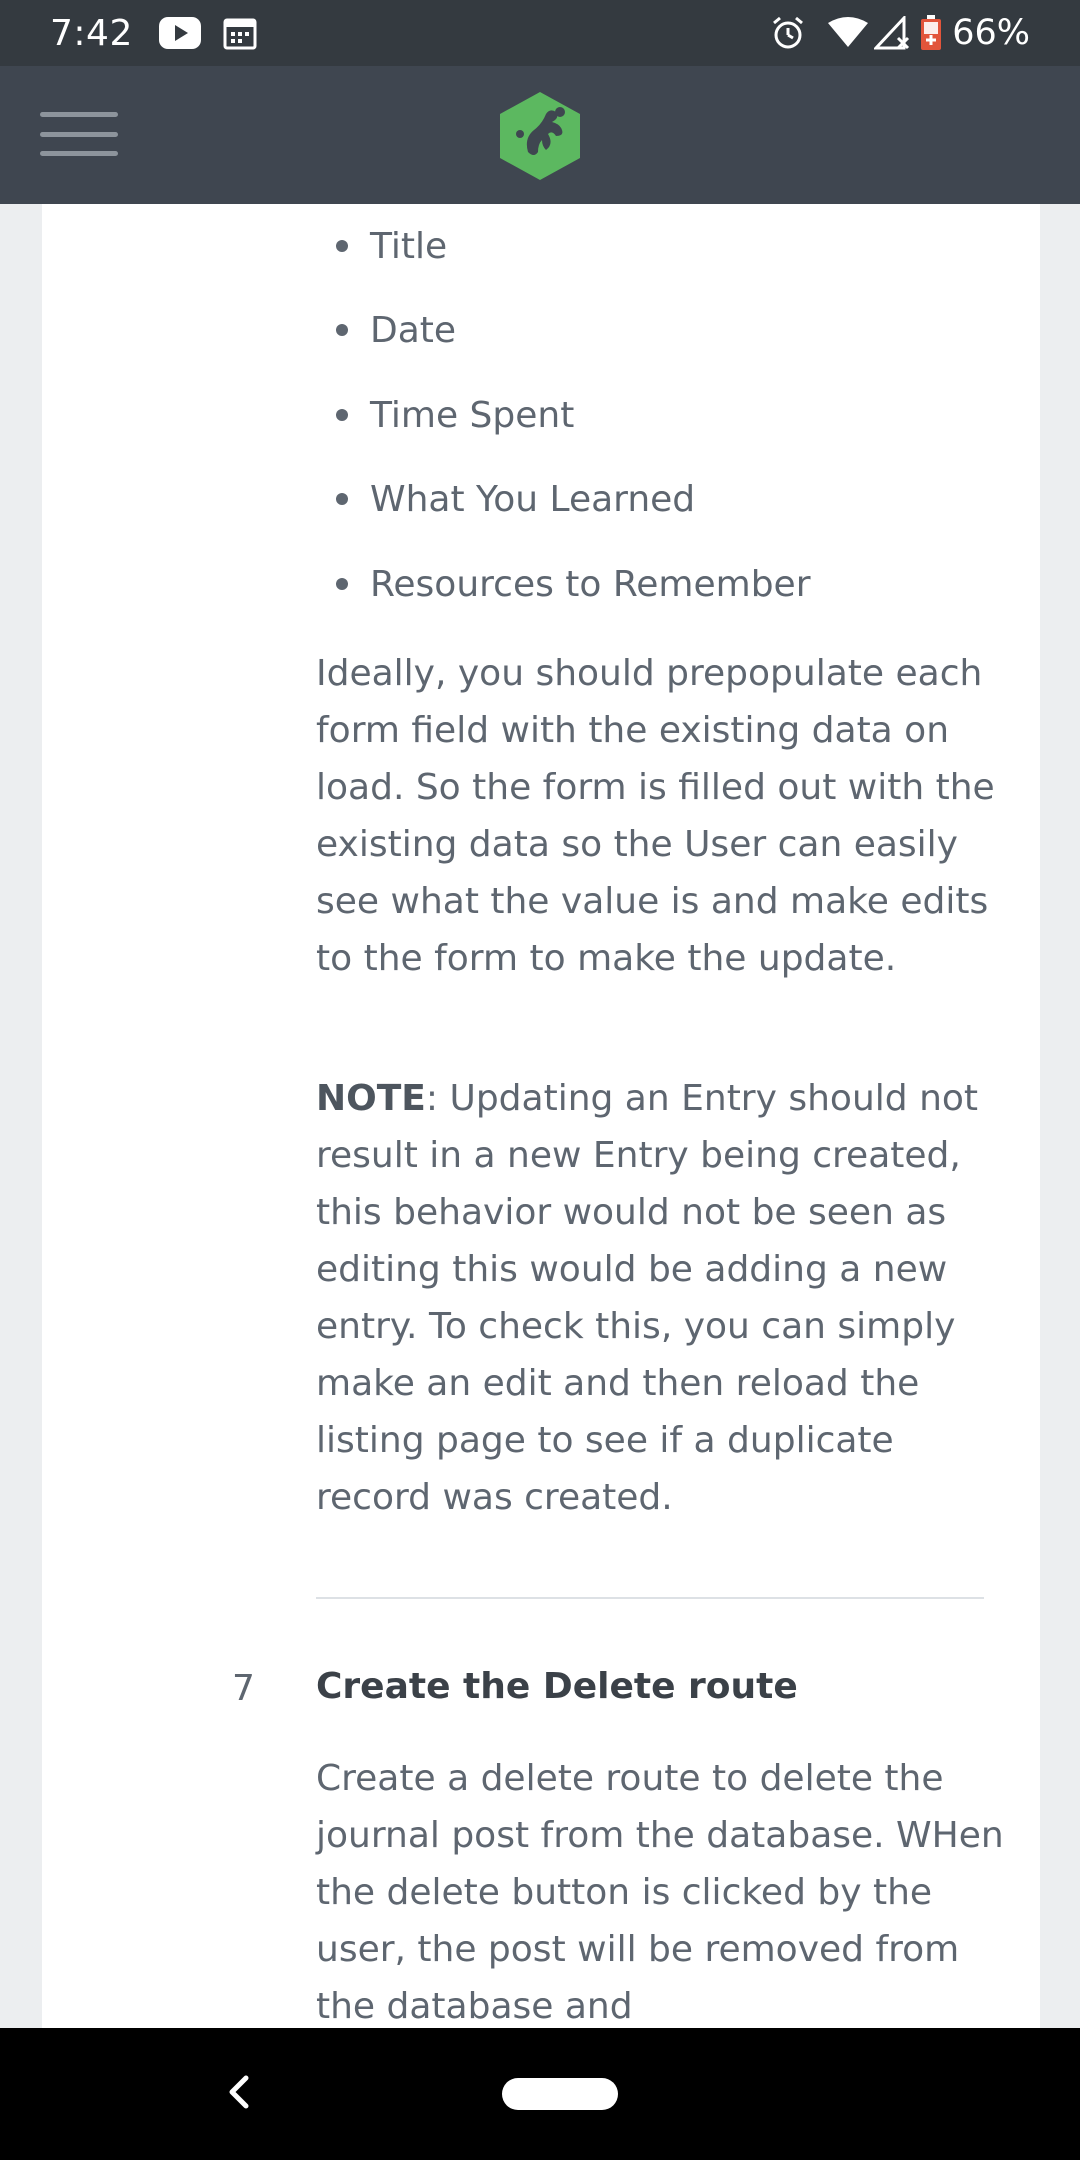 This screenshot has width=1080, height=2160. What do you see at coordinates (239, 2092) in the screenshot?
I see `back-chevron-icon` at bounding box center [239, 2092].